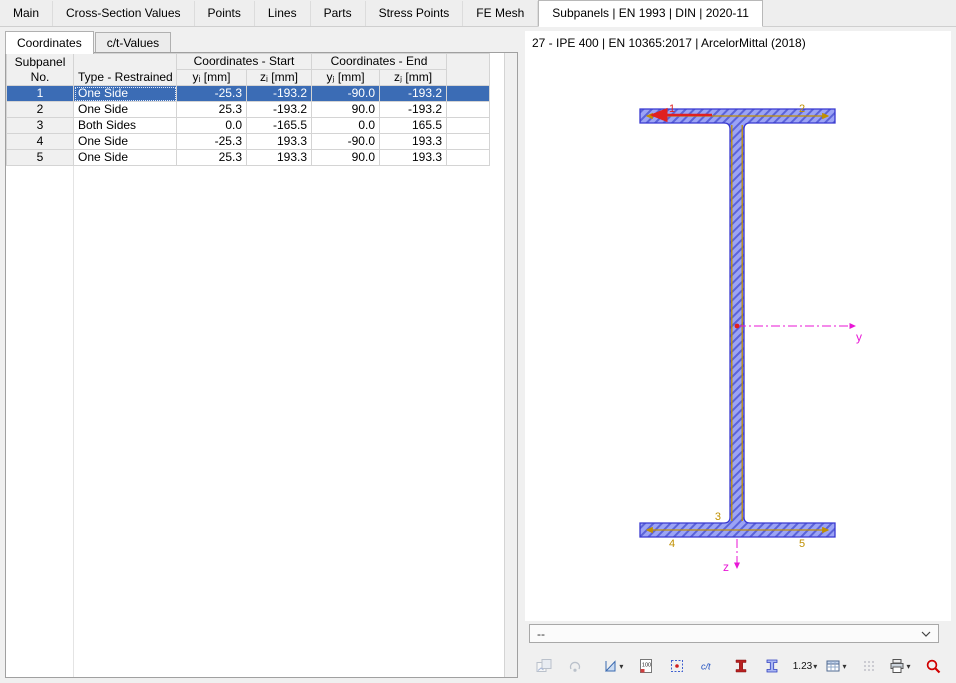  What do you see at coordinates (133, 42) in the screenshot?
I see `subtab-c-t-values: c/t-Values` at bounding box center [133, 42].